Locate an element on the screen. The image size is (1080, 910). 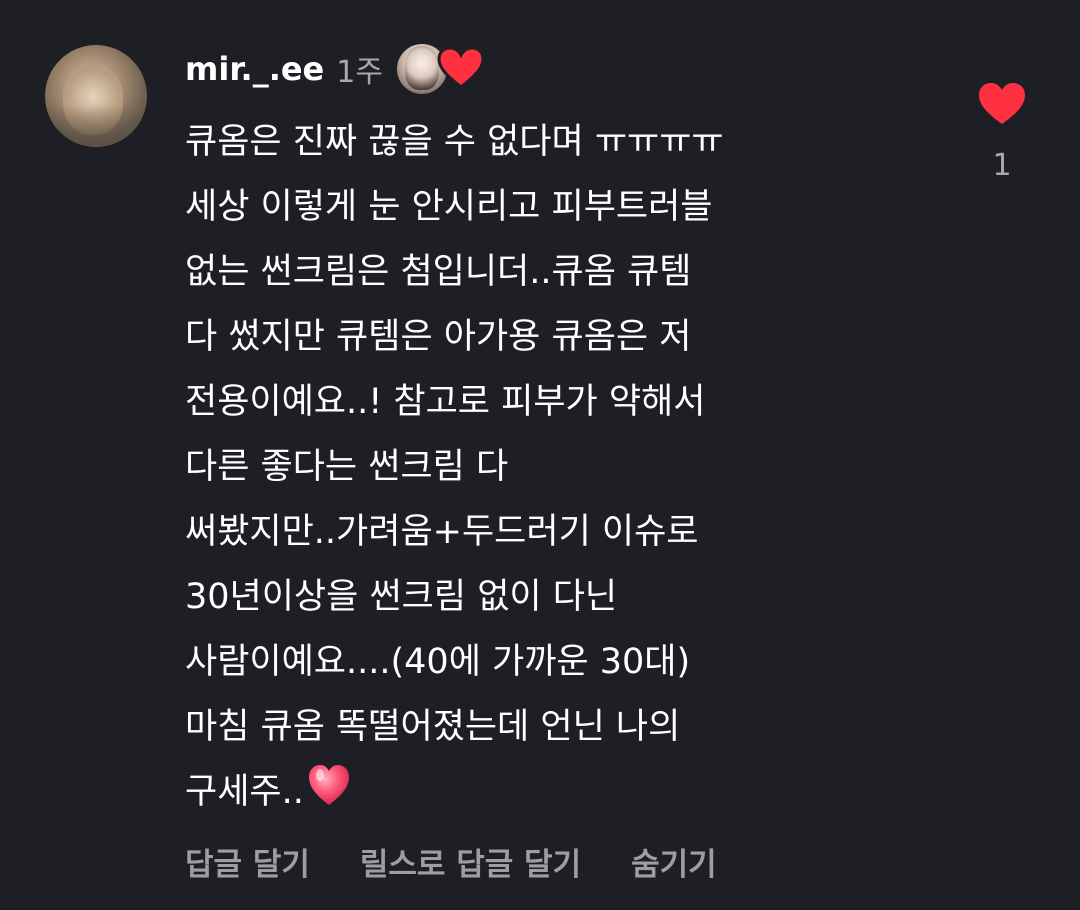
comment-line: 마침 큐옴 똑떨어졌는데 언닌 나의 is located at coordinates (433, 727).